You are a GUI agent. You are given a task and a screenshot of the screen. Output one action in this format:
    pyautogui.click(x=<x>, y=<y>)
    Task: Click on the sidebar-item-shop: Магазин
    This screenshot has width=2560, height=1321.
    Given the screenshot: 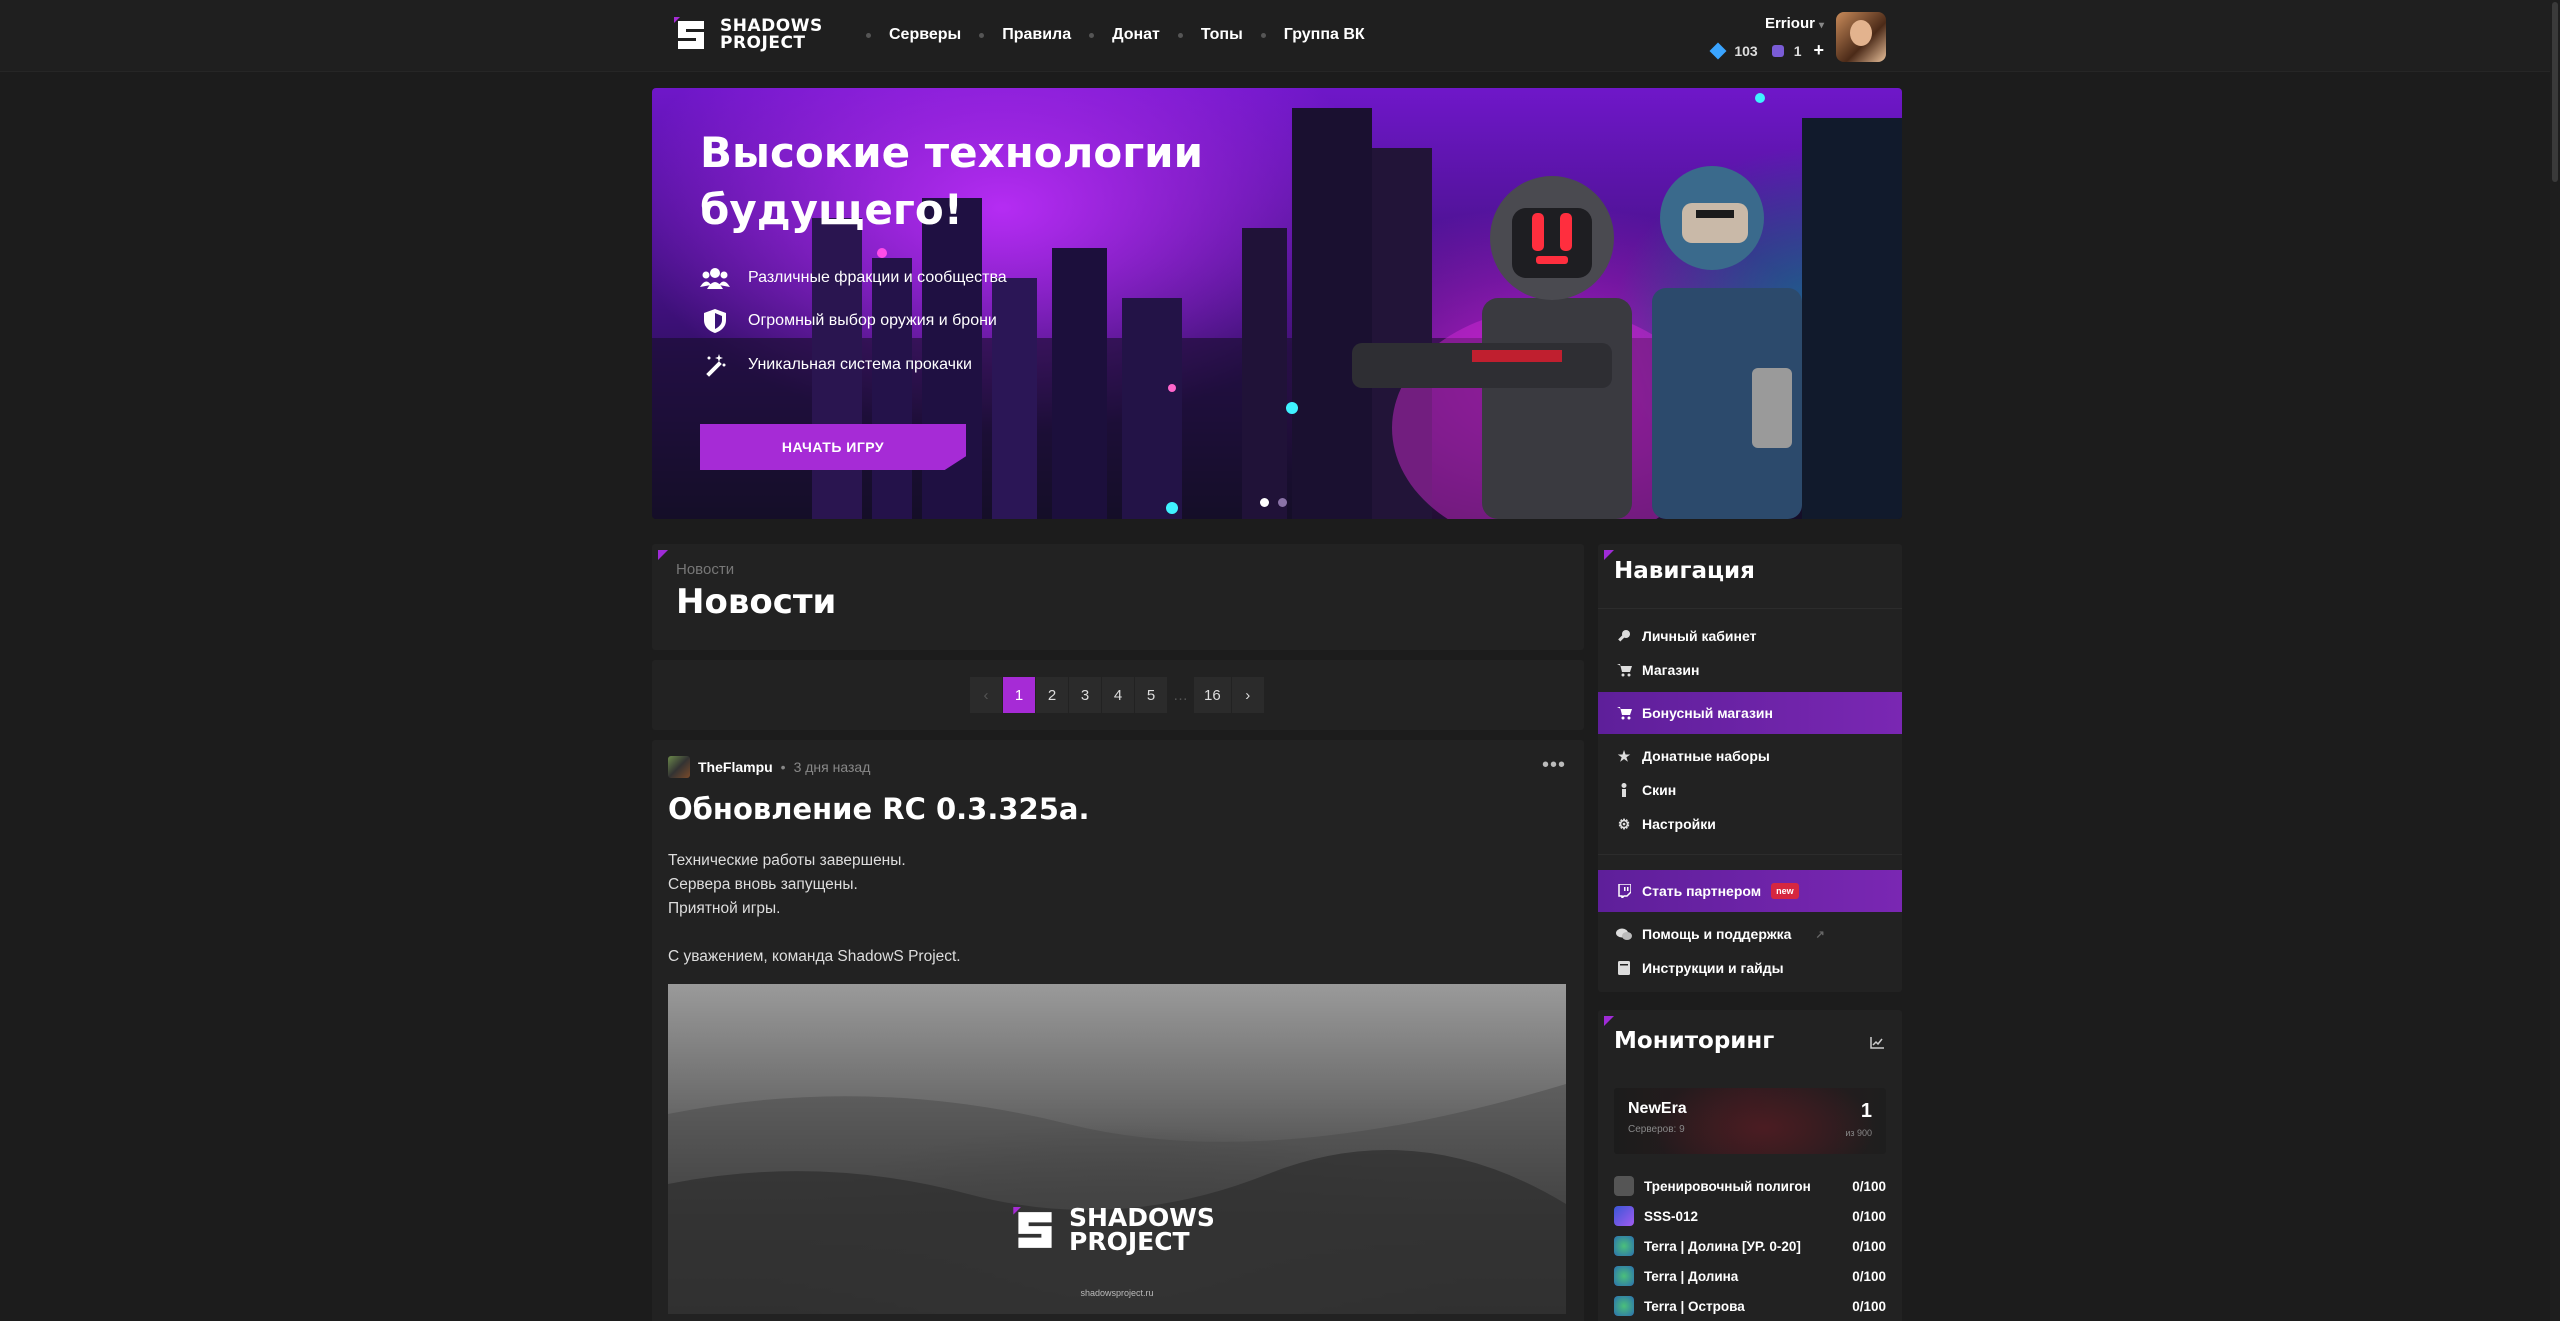 What is the action you would take?
    pyautogui.click(x=1750, y=670)
    